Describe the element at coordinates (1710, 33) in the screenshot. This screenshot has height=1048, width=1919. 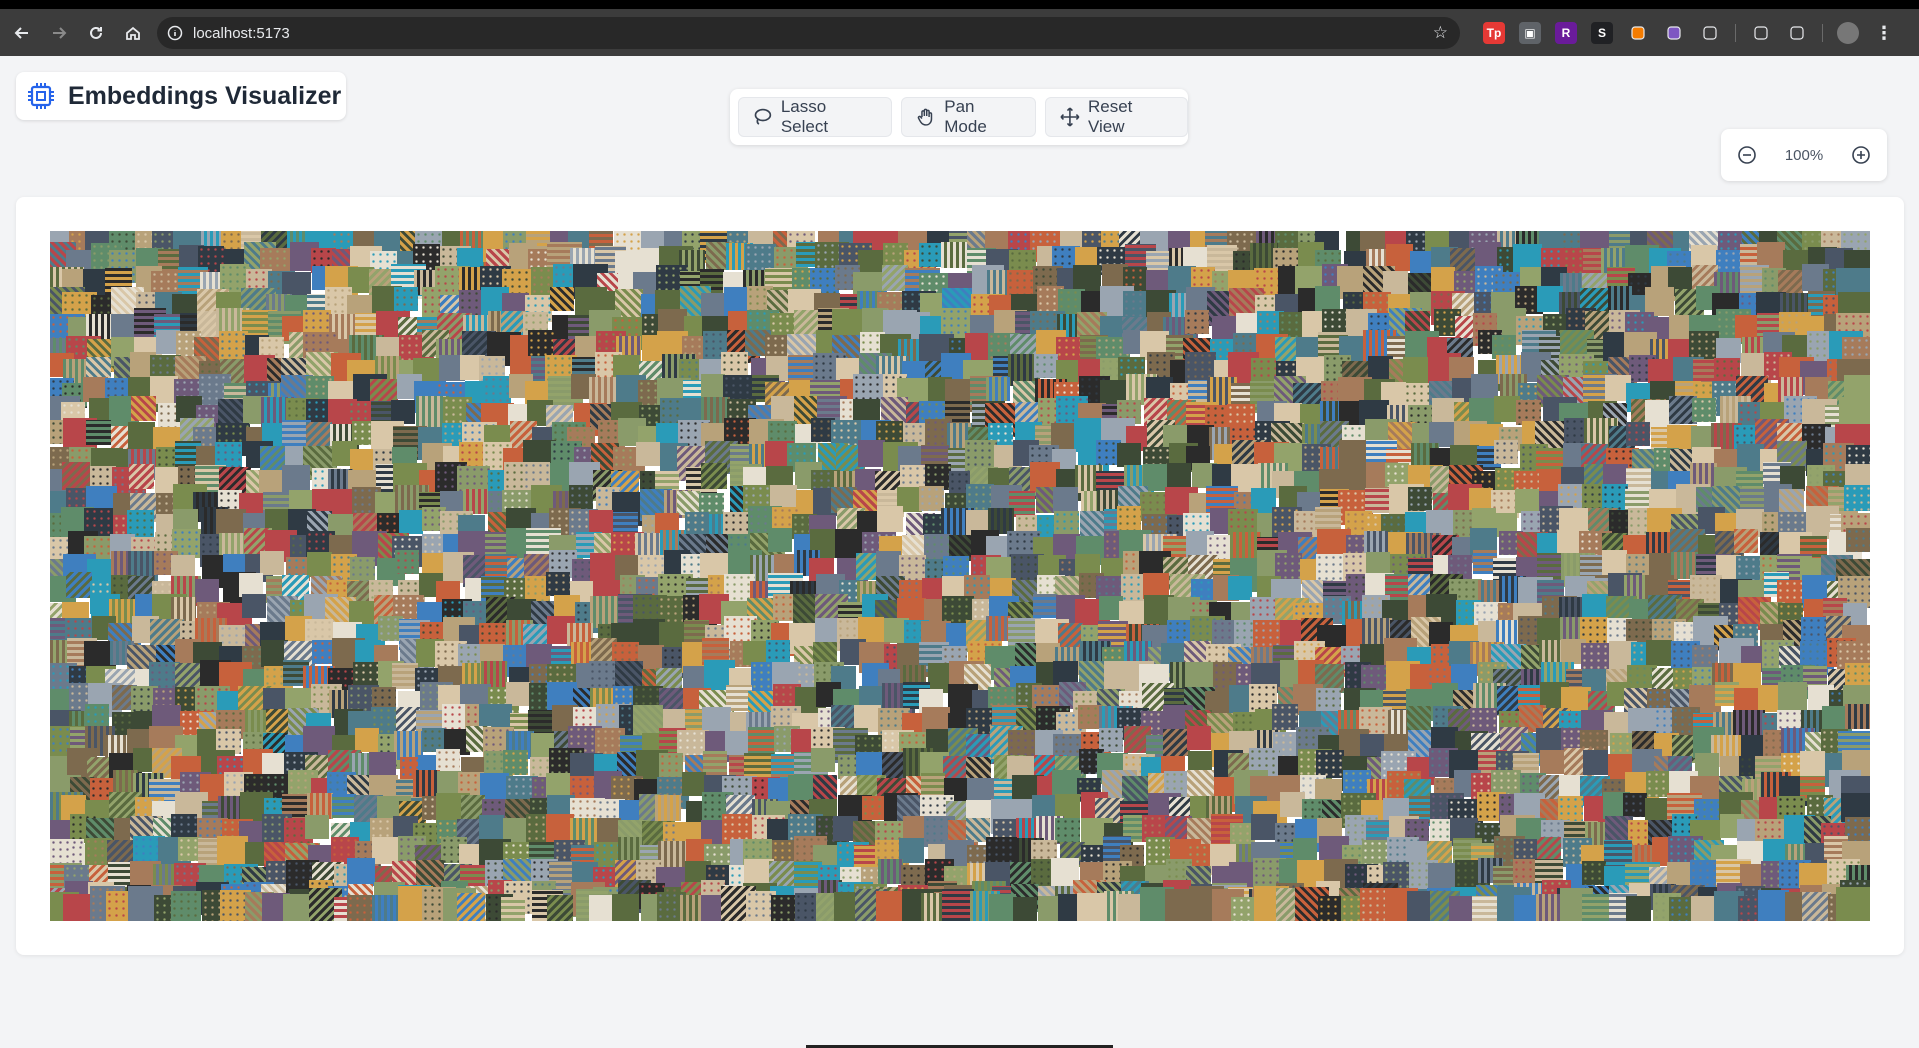
I see `puzzle-icon` at that location.